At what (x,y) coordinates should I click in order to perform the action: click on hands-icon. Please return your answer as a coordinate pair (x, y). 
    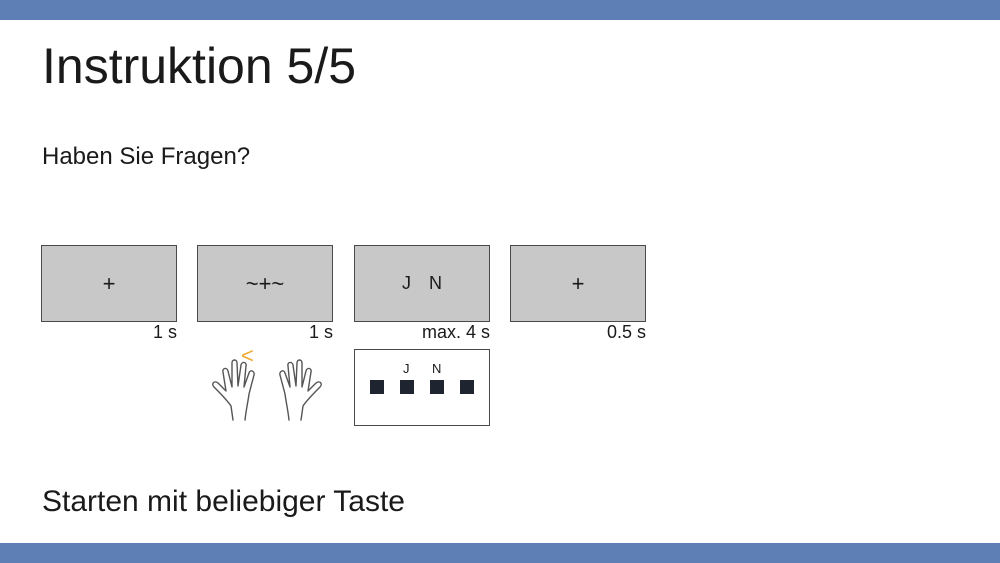
    Looking at the image, I should click on (267, 390).